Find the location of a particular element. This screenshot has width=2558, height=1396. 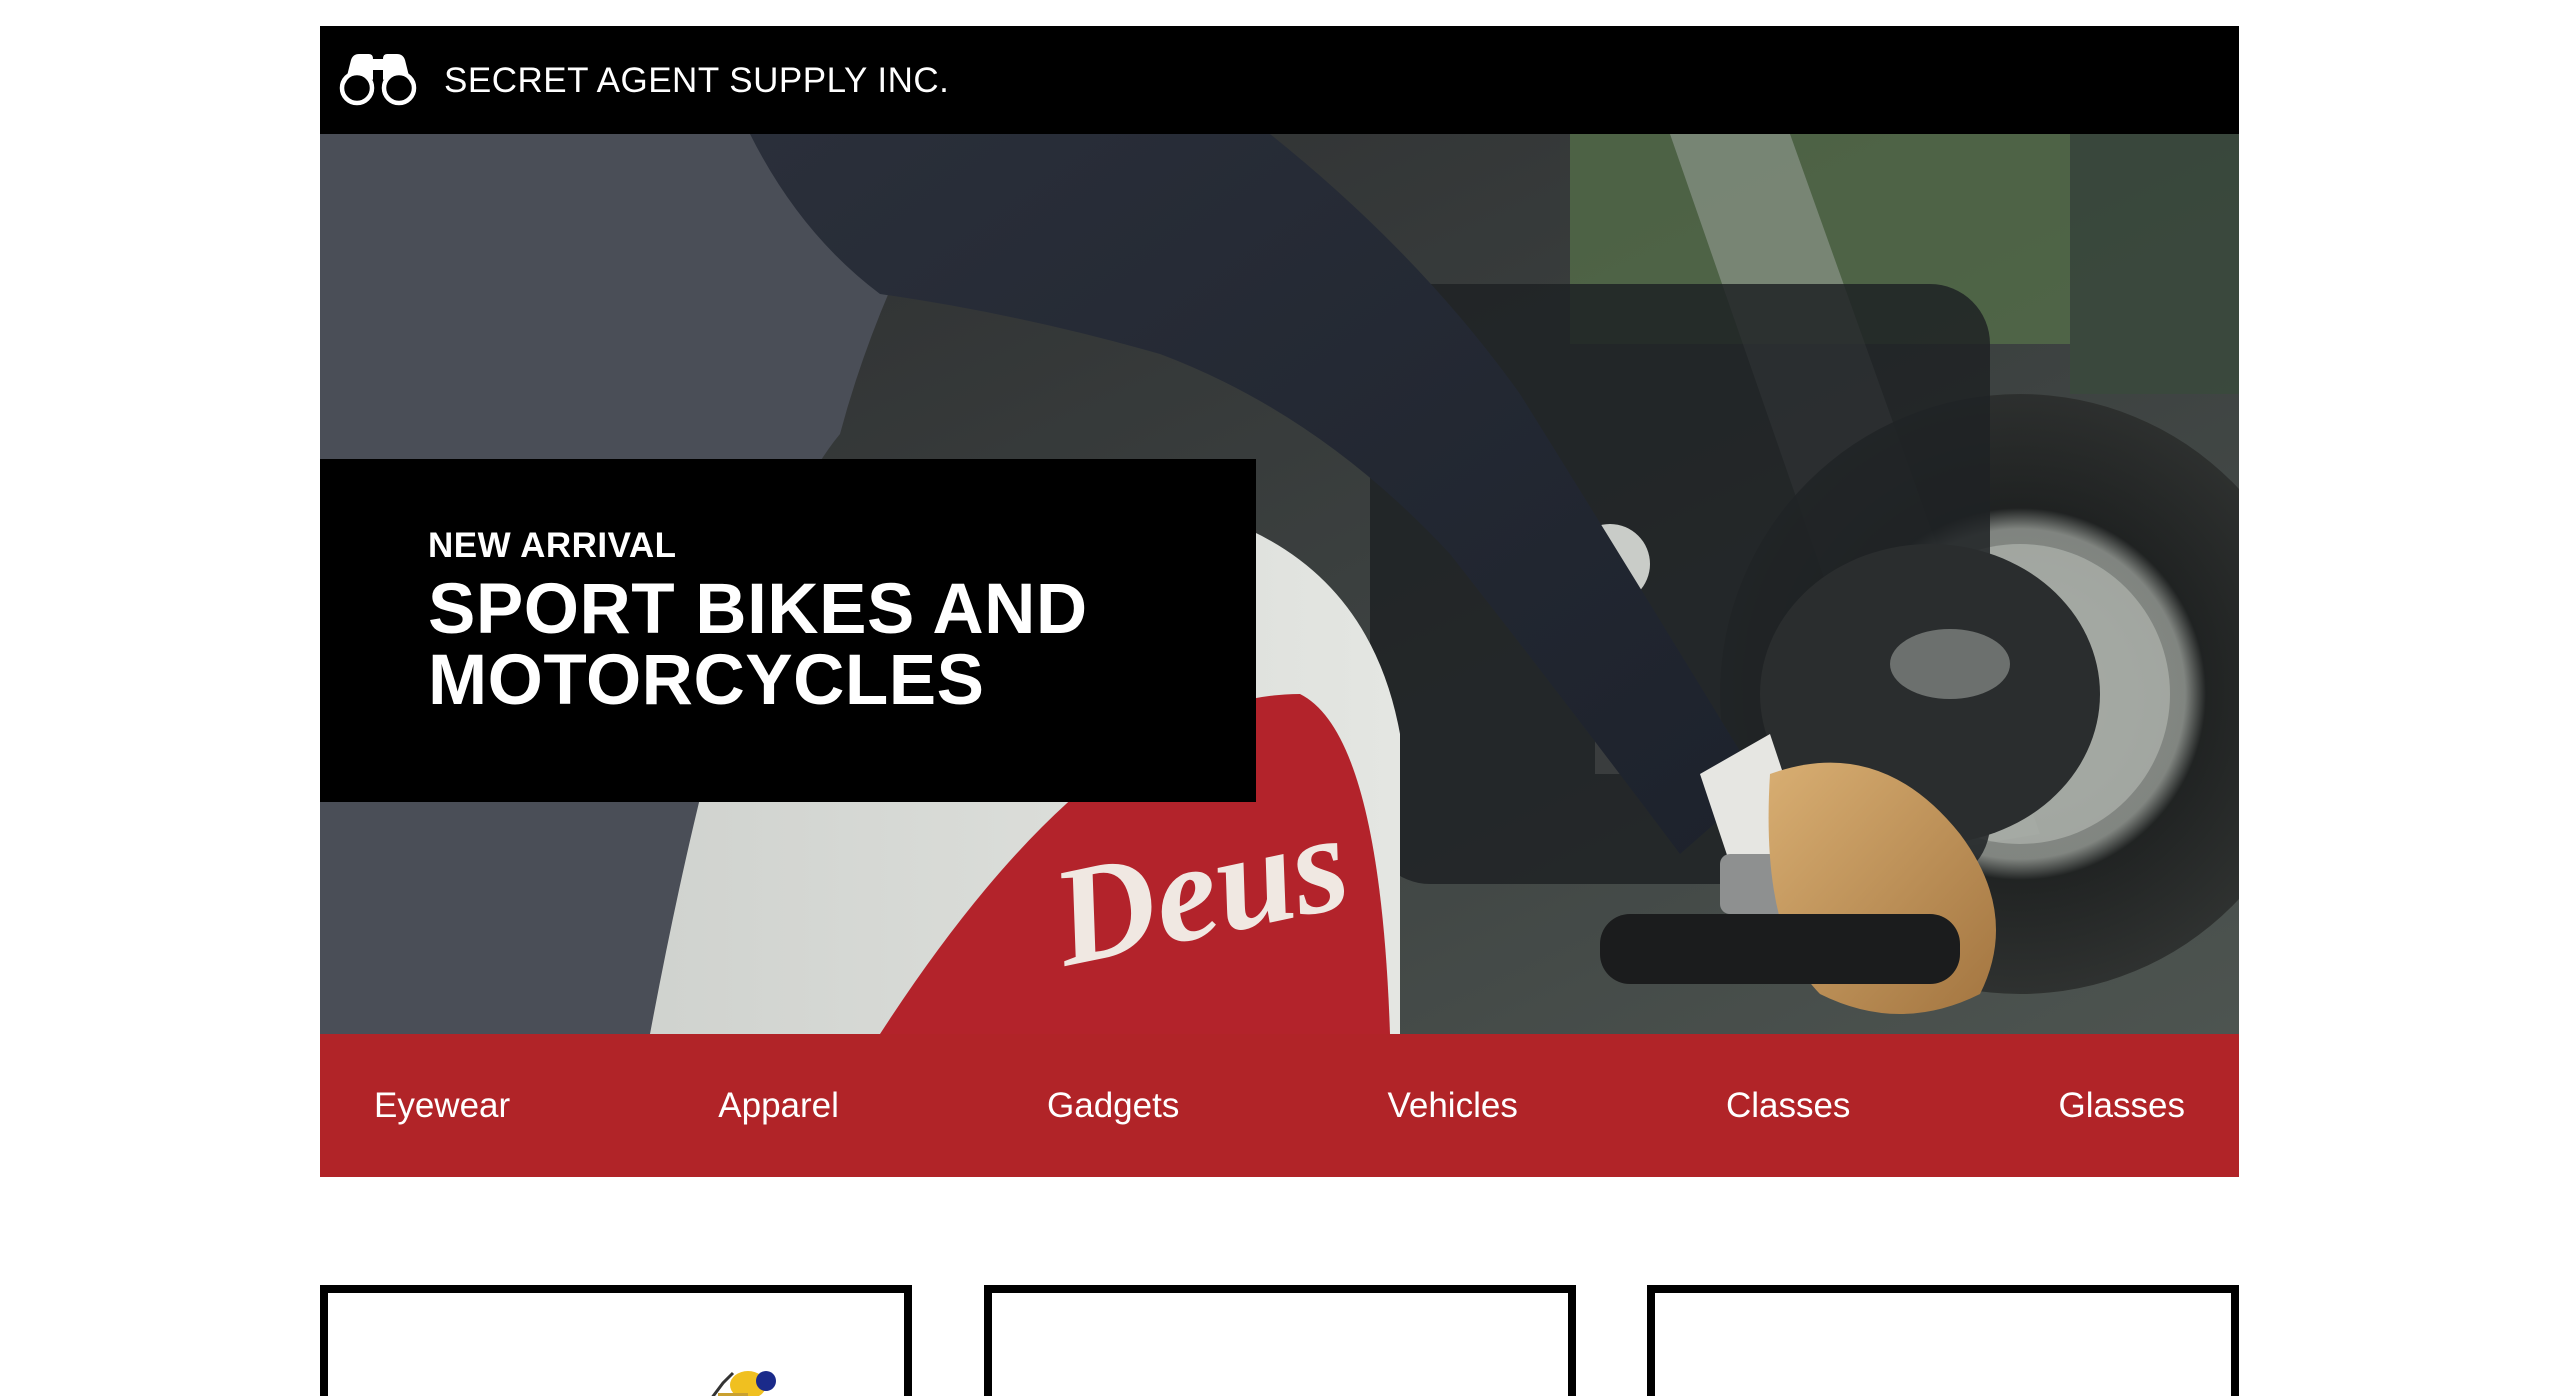

category-link-gadgets: Gadgets is located at coordinates (1113, 1106).